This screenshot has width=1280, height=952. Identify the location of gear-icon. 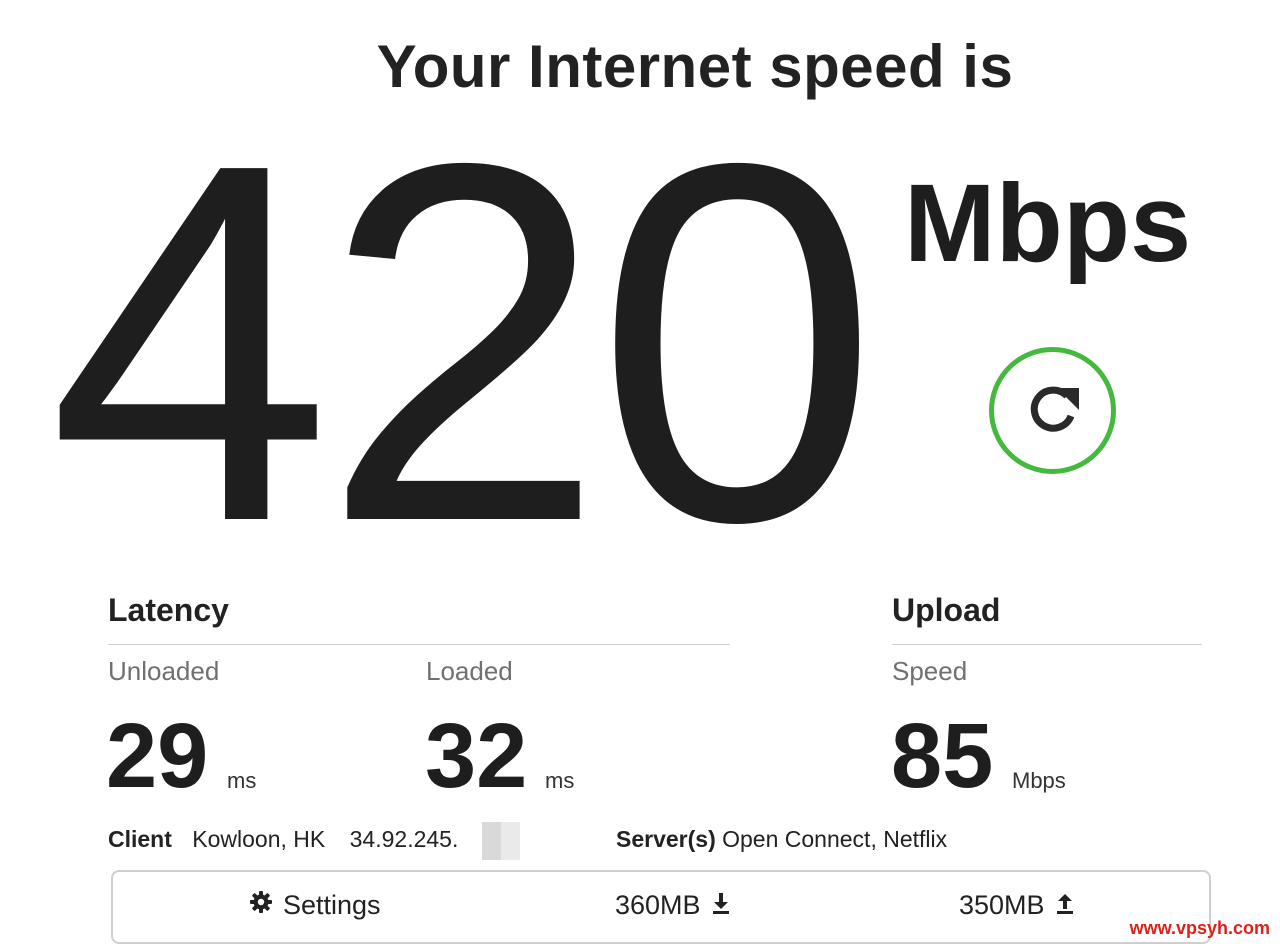
(261, 905).